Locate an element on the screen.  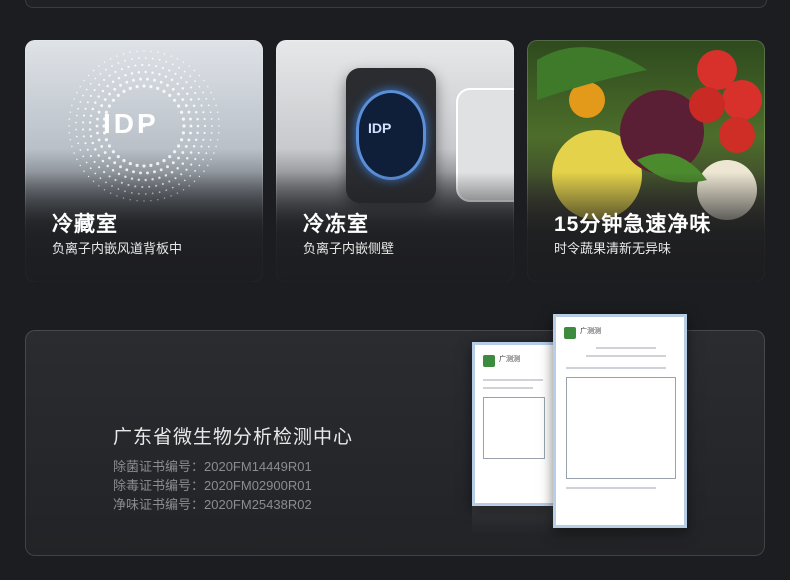
document-reflection is located at coordinates (576, 520).